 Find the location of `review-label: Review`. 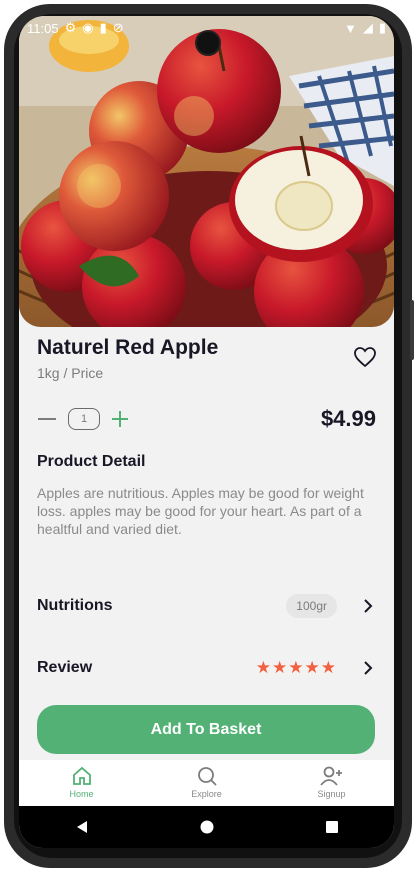

review-label: Review is located at coordinates (65, 667).